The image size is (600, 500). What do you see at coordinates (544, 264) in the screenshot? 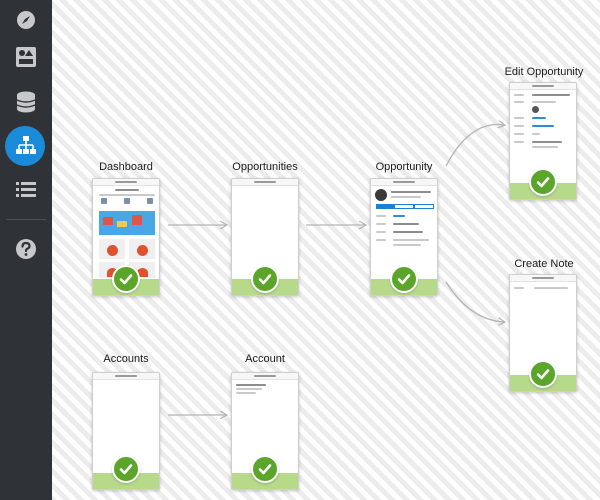
I see `page-label-create-note: Create Note` at bounding box center [544, 264].